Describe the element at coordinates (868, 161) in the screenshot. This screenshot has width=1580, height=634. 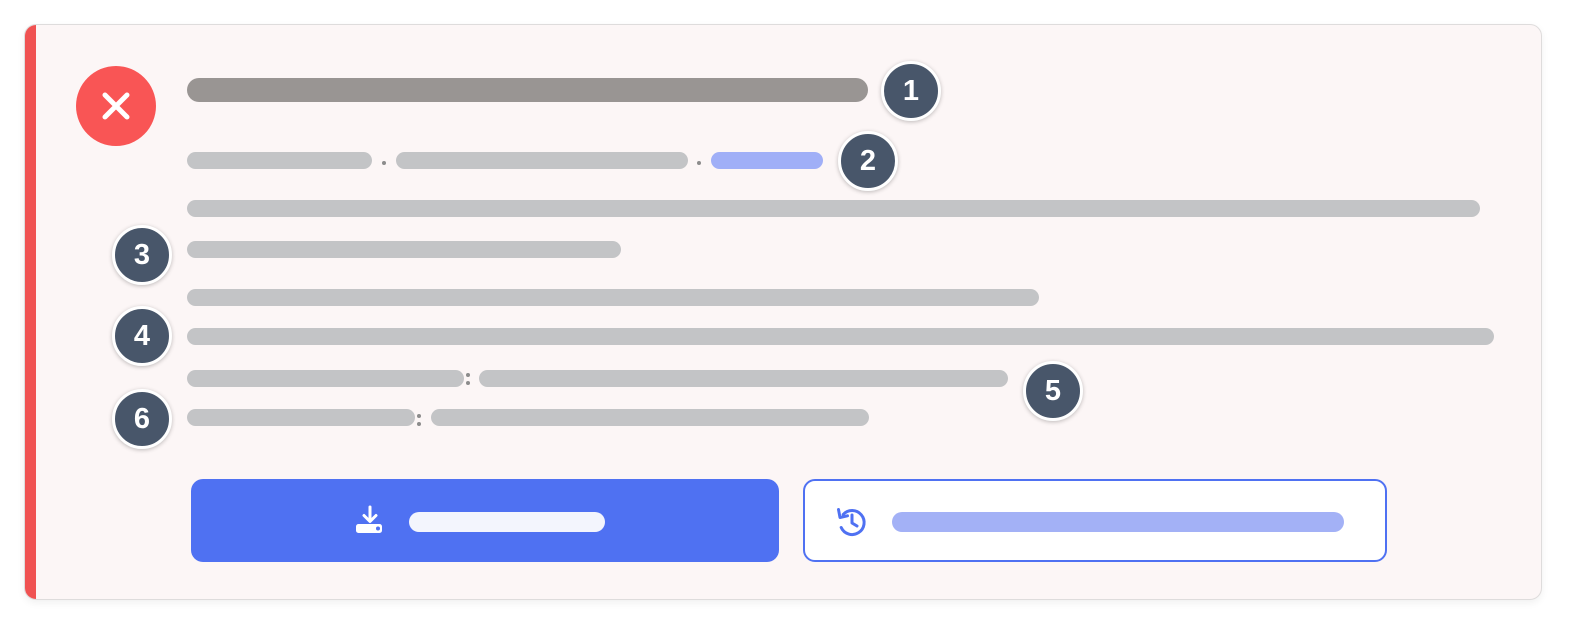
I see `annotation-badge-2: 2` at that location.